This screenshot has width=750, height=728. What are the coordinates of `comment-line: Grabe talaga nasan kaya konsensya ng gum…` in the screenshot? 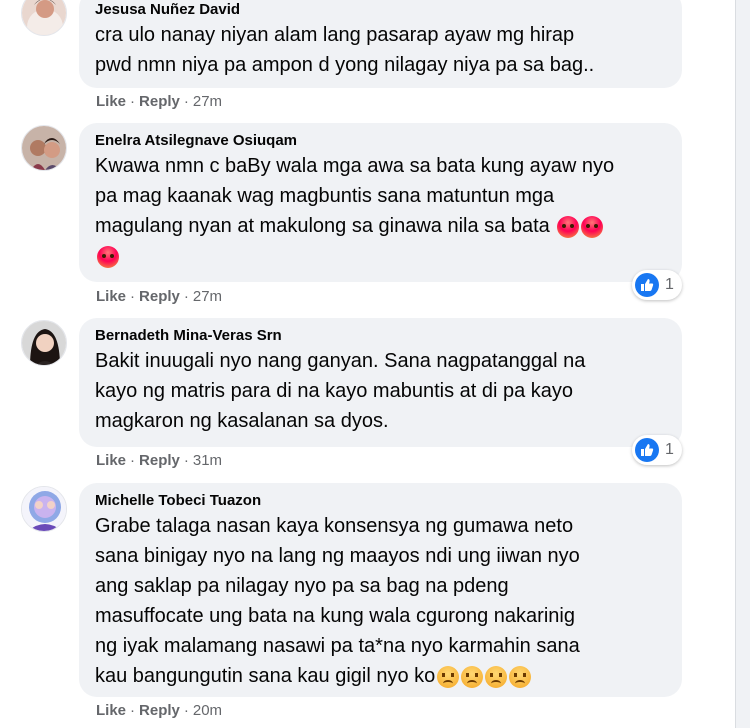 It's located at (334, 526).